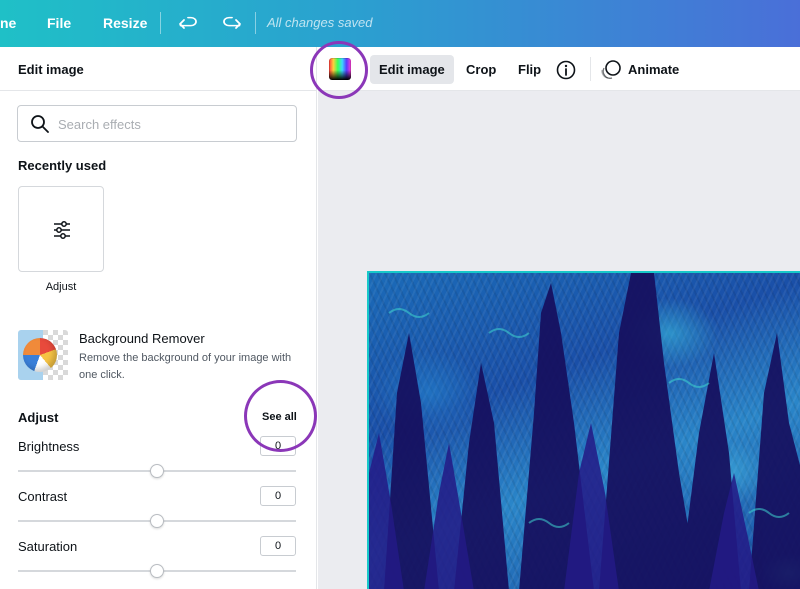  I want to click on saturation-label: Saturation, so click(48, 546).